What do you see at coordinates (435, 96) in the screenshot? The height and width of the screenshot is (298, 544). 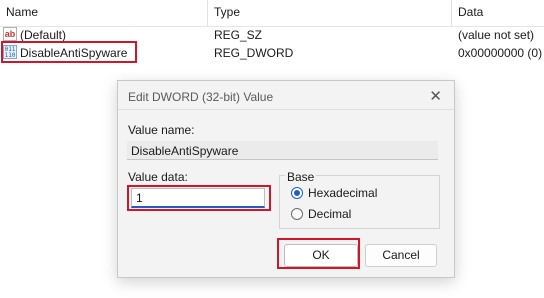 I see `close-icon: ✕` at bounding box center [435, 96].